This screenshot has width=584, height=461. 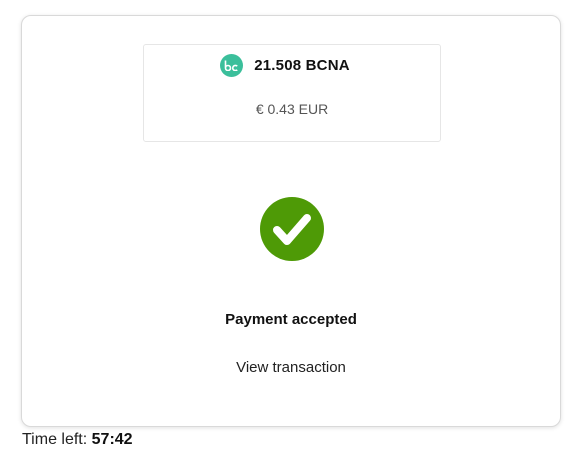 I want to click on fiat-amount: € 0.43 EUR, so click(x=292, y=109).